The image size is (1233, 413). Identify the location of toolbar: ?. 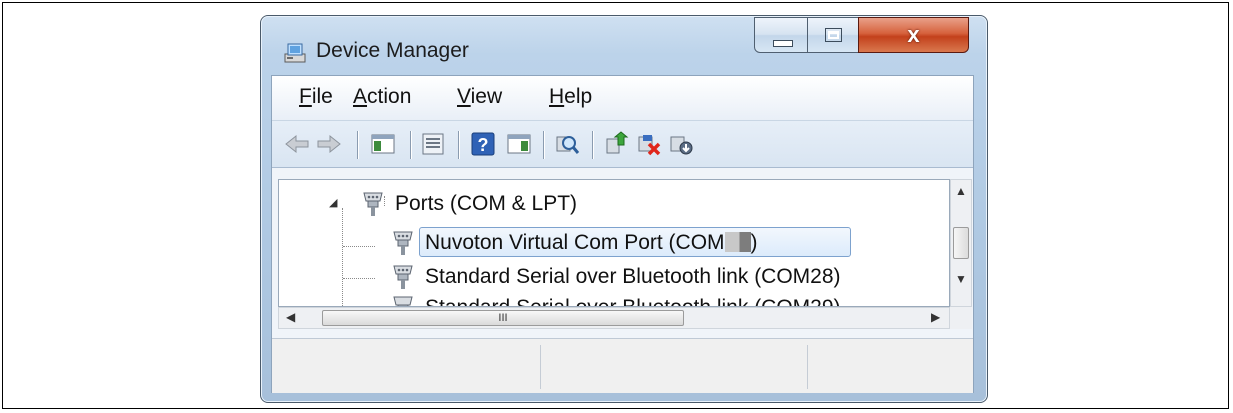
(622, 144).